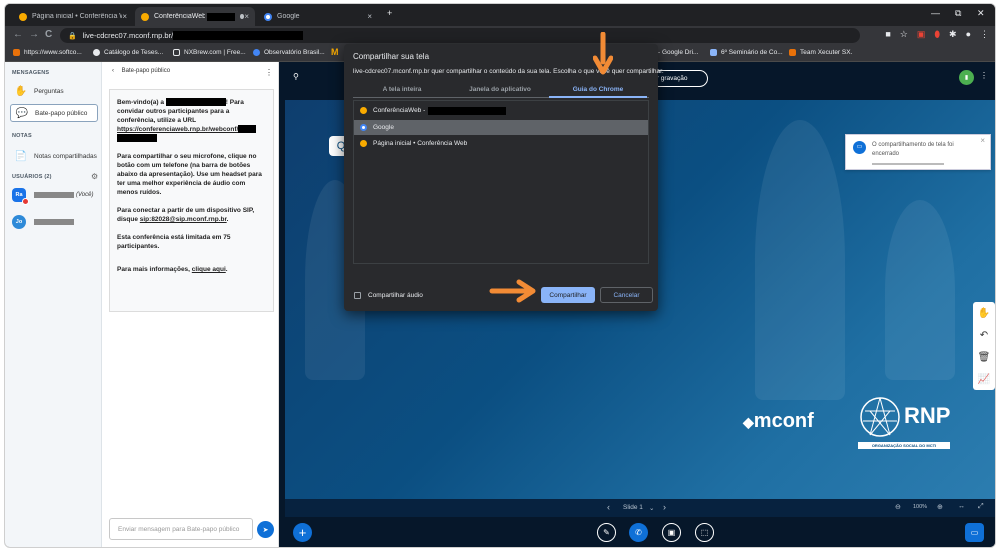  Describe the element at coordinates (357, 295) in the screenshot. I see `checkbox-box` at that location.